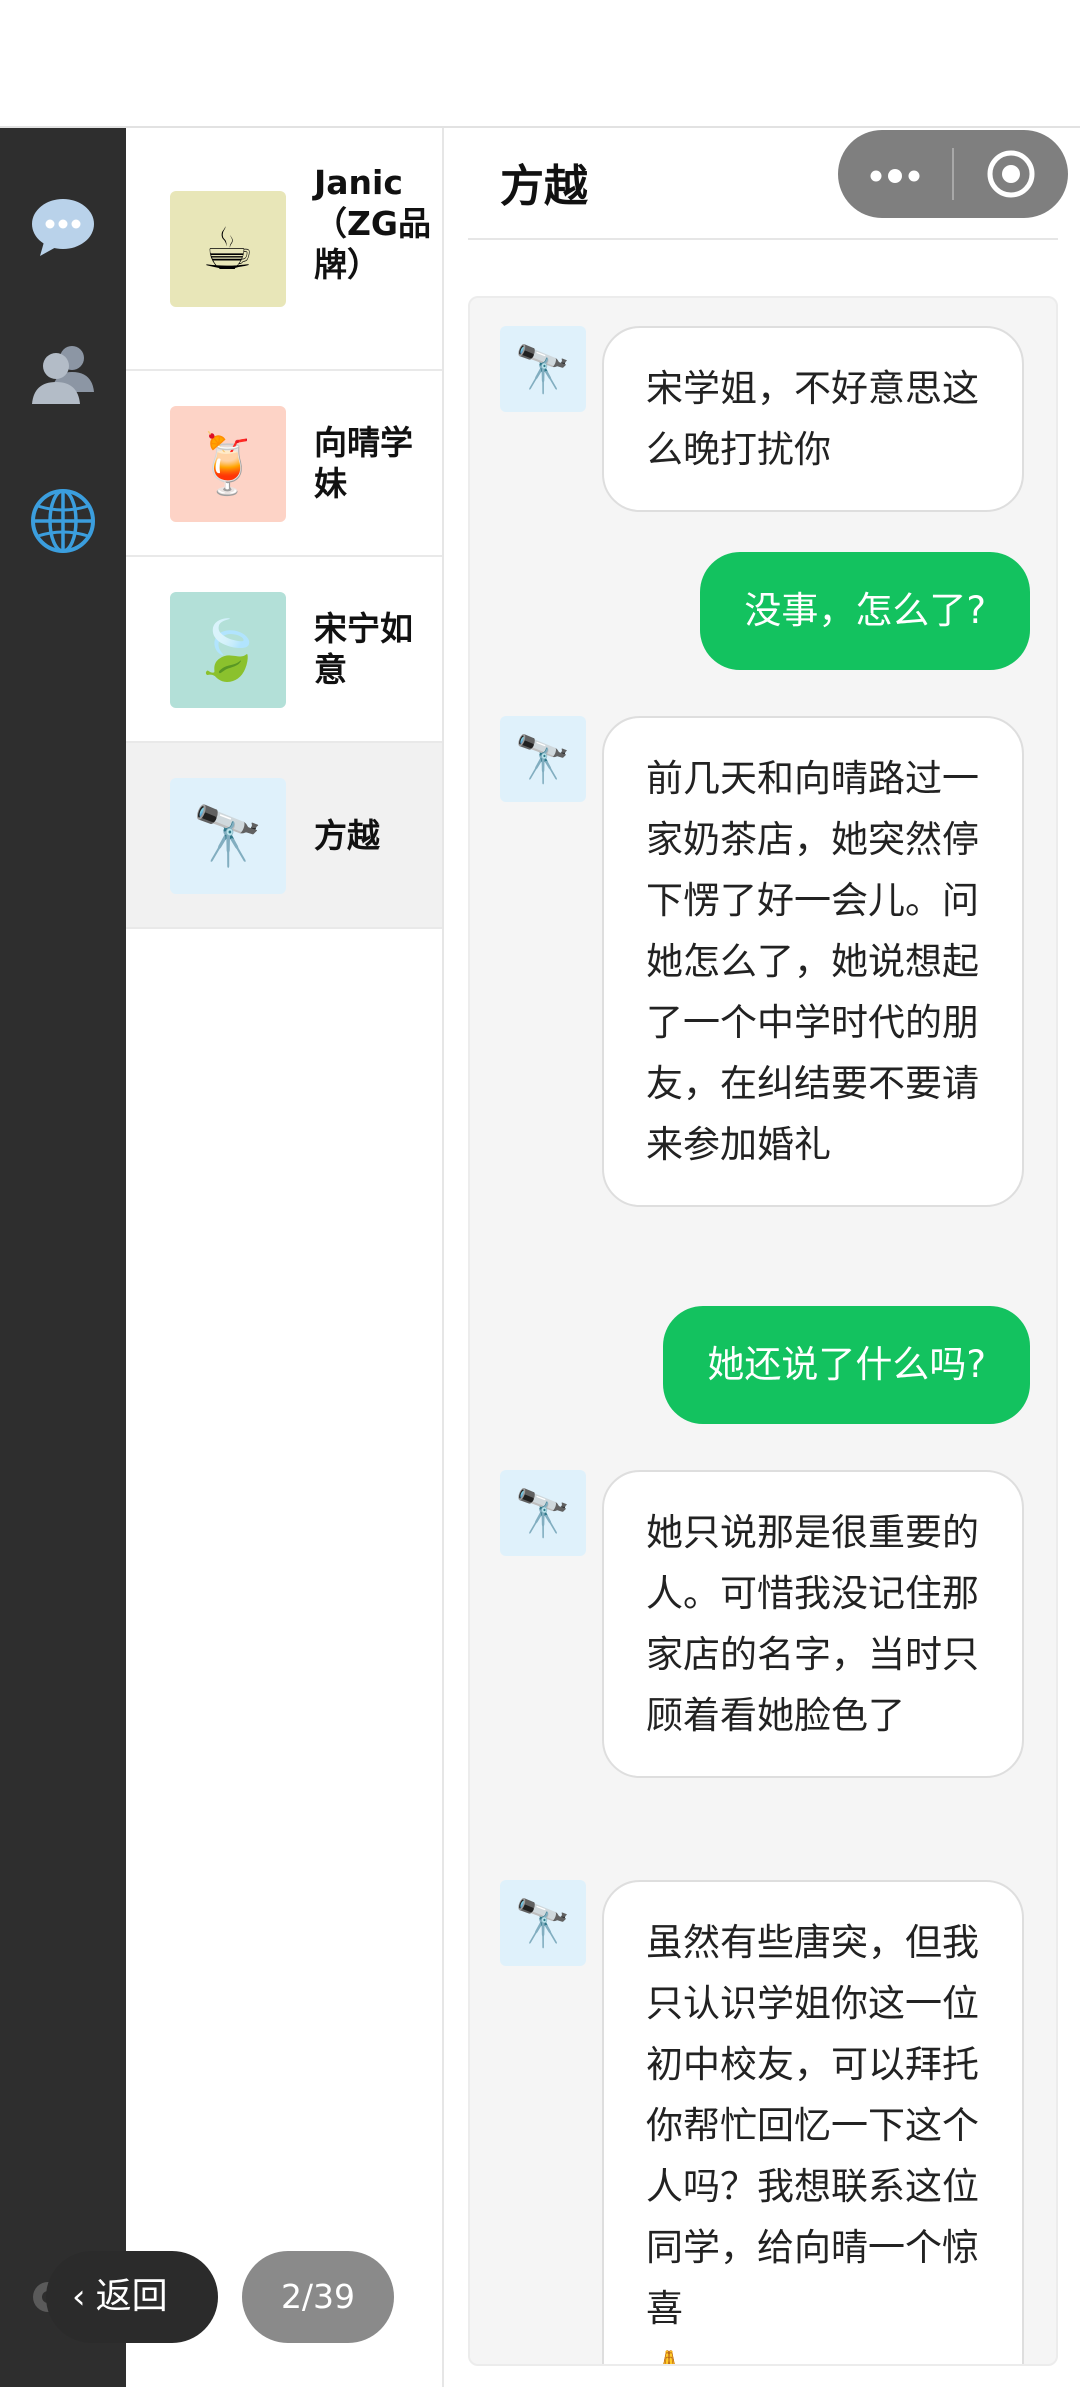  I want to click on contacts-icon, so click(63, 373).